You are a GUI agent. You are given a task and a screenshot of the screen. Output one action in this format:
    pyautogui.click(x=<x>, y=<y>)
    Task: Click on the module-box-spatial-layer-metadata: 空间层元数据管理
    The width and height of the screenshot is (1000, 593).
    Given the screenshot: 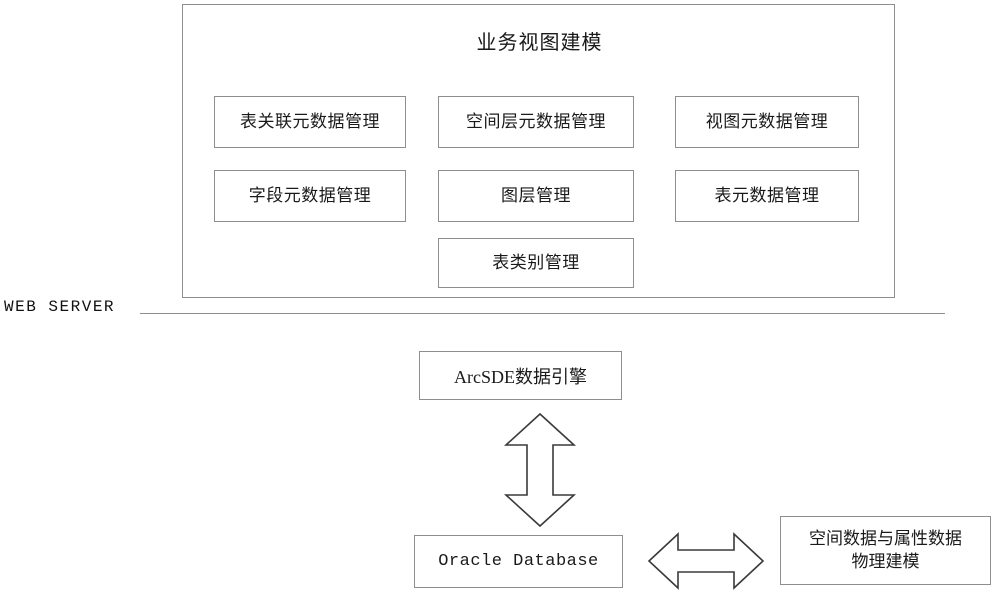 What is the action you would take?
    pyautogui.click(x=536, y=122)
    